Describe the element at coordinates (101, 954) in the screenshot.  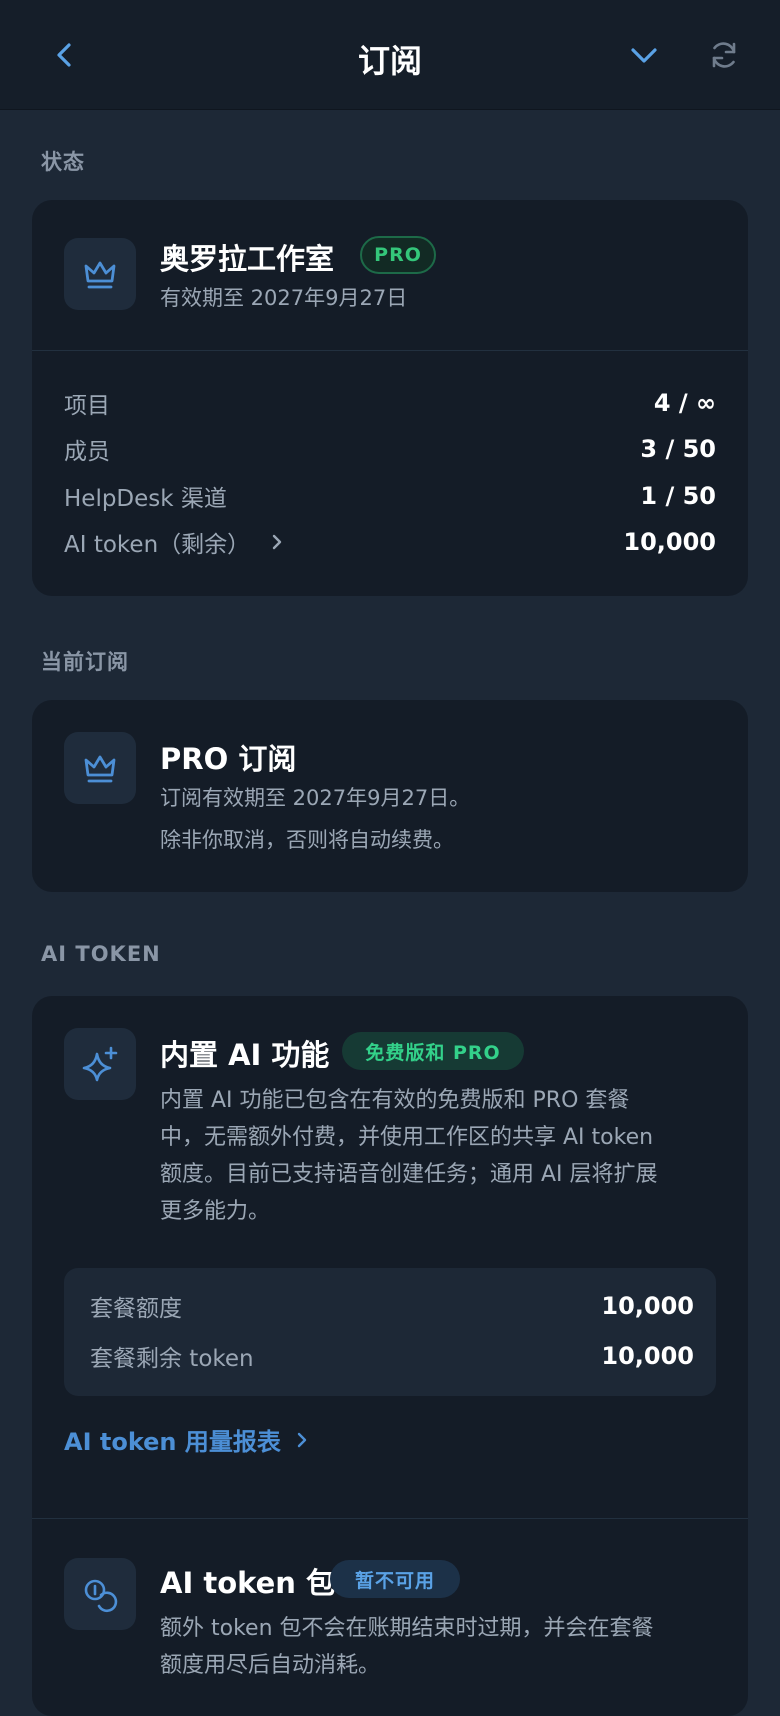
I see `section-label-ai: AI TOKEN` at that location.